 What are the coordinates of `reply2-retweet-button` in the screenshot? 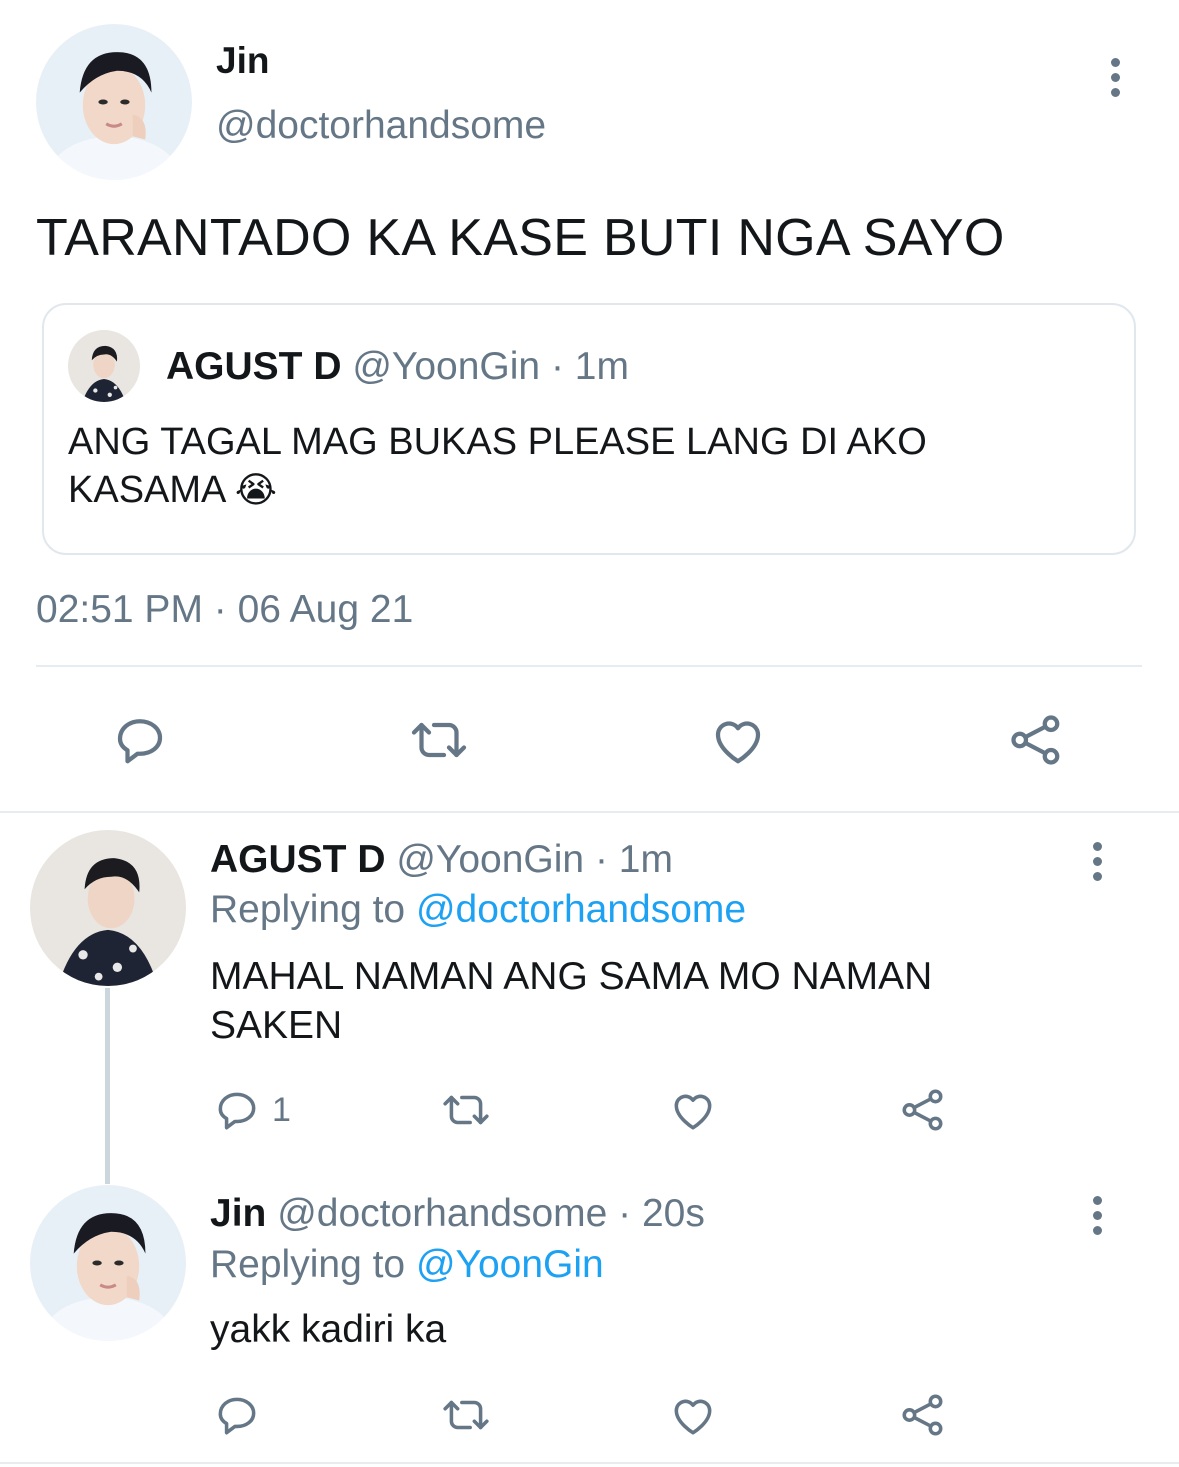 It's located at (466, 1415).